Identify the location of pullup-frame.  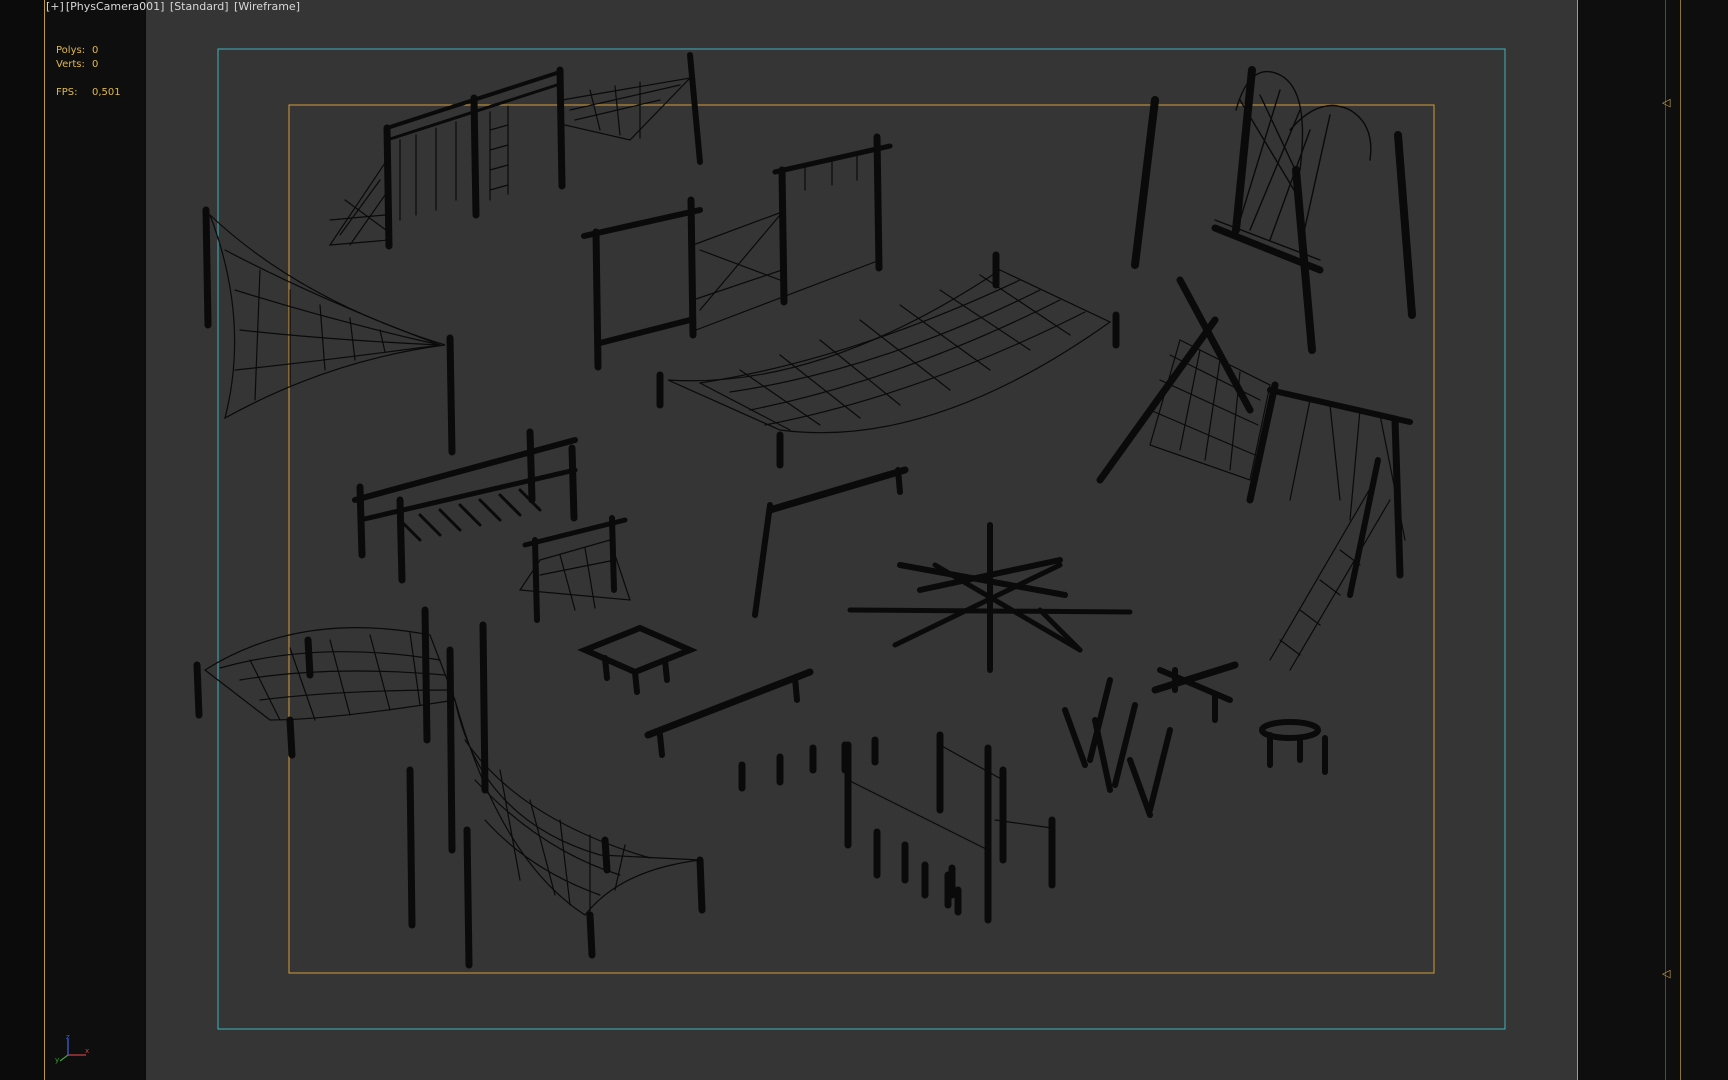
(737, 252).